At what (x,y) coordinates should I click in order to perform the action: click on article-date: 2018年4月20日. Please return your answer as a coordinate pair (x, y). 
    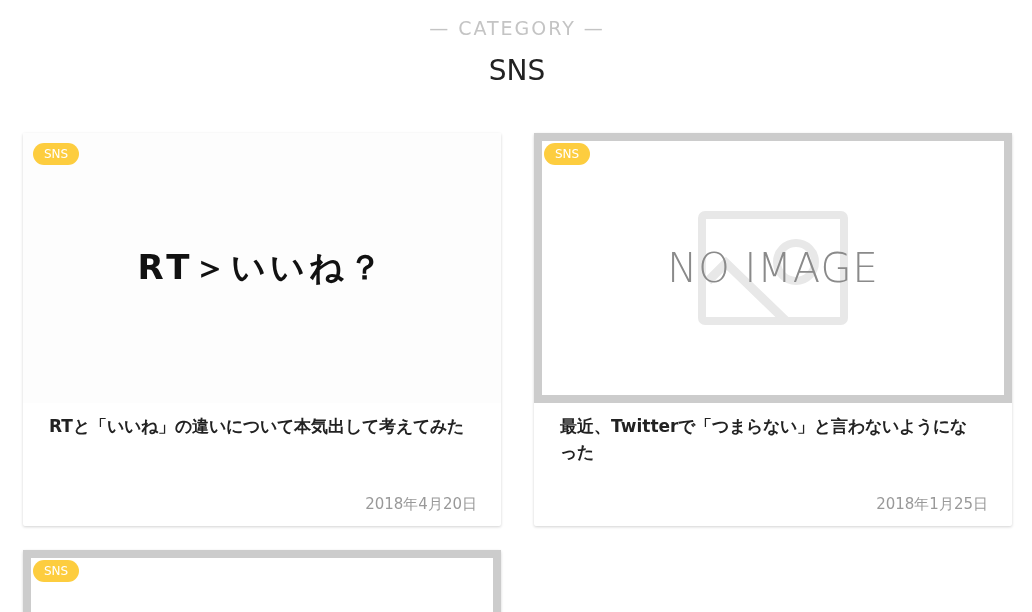
    Looking at the image, I should click on (421, 504).